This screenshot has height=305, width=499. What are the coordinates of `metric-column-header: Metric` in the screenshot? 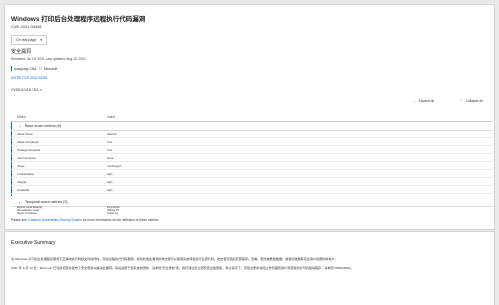 It's located at (21, 117).